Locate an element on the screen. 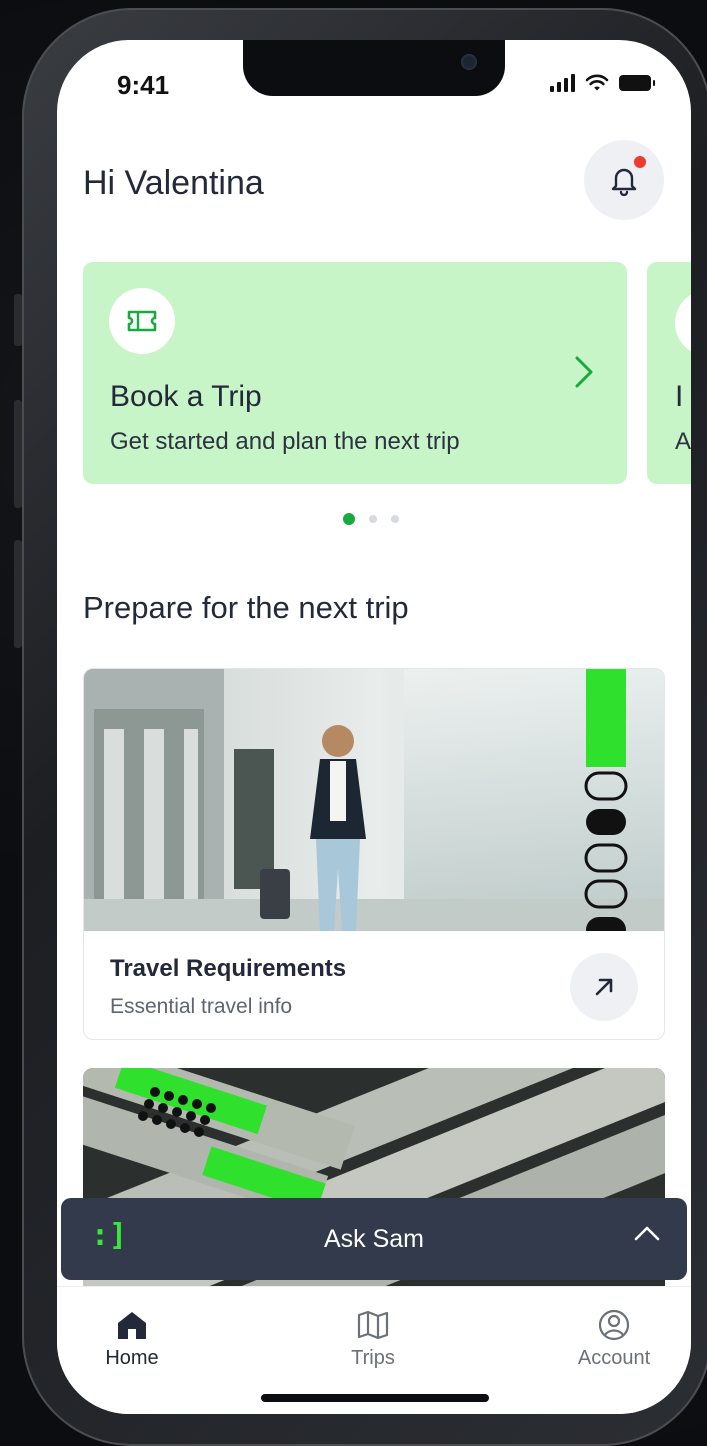 The image size is (707, 1446). notch is located at coordinates (374, 68).